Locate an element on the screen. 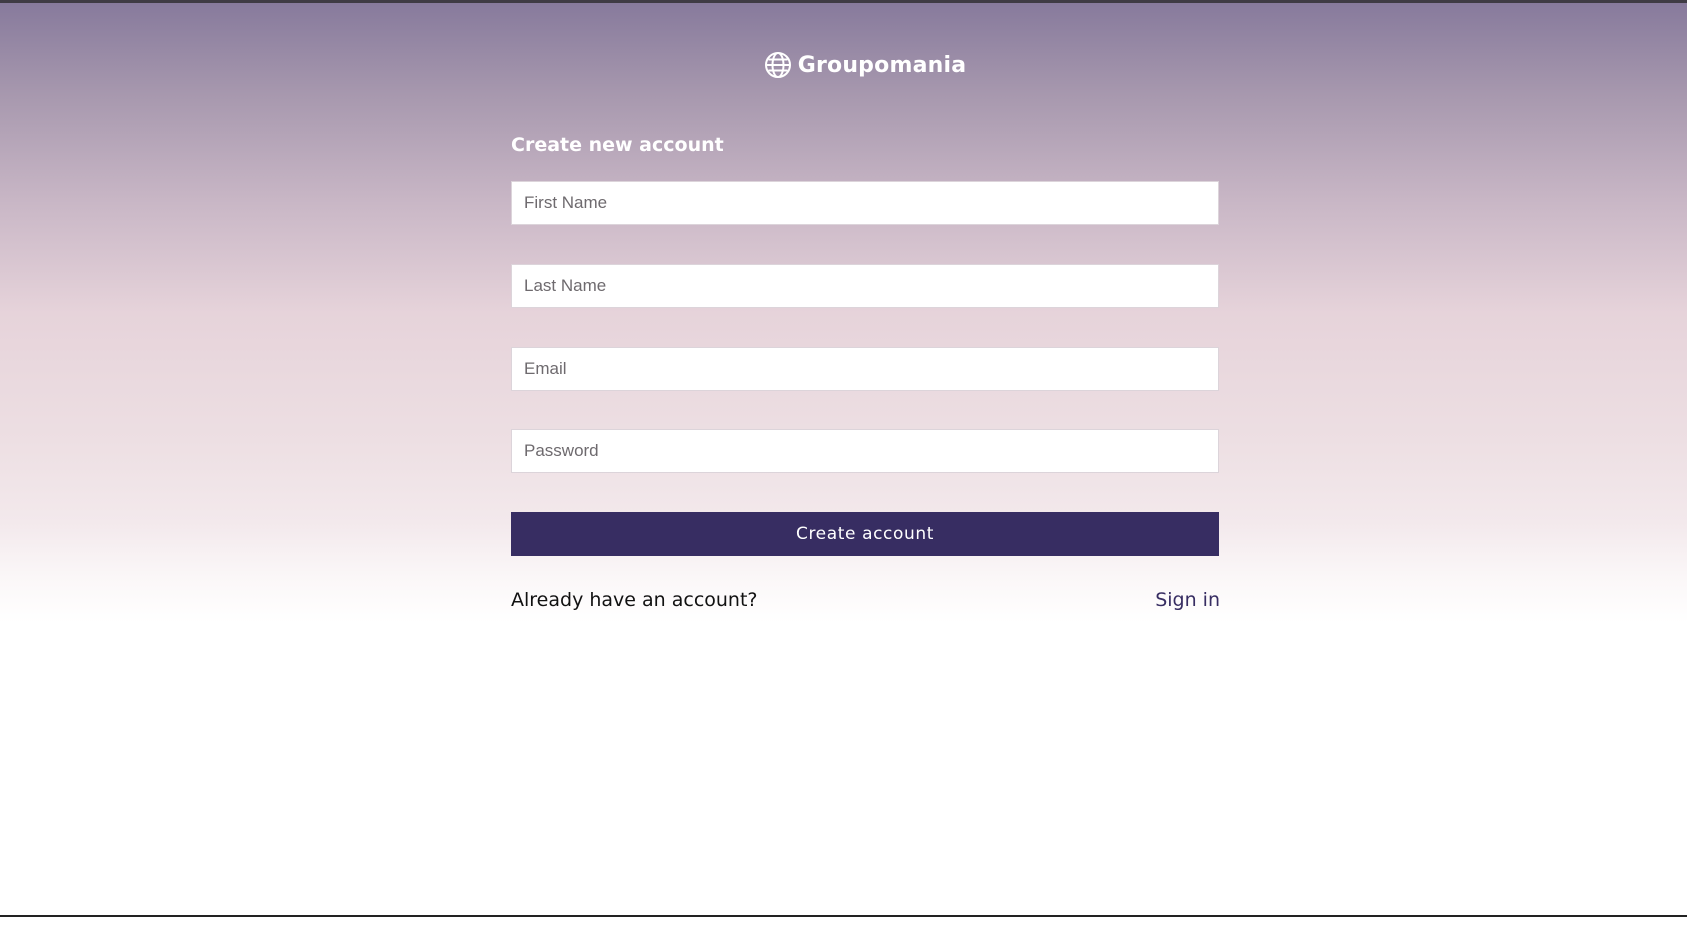 This screenshot has height=949, width=1687. email-input is located at coordinates (865, 369).